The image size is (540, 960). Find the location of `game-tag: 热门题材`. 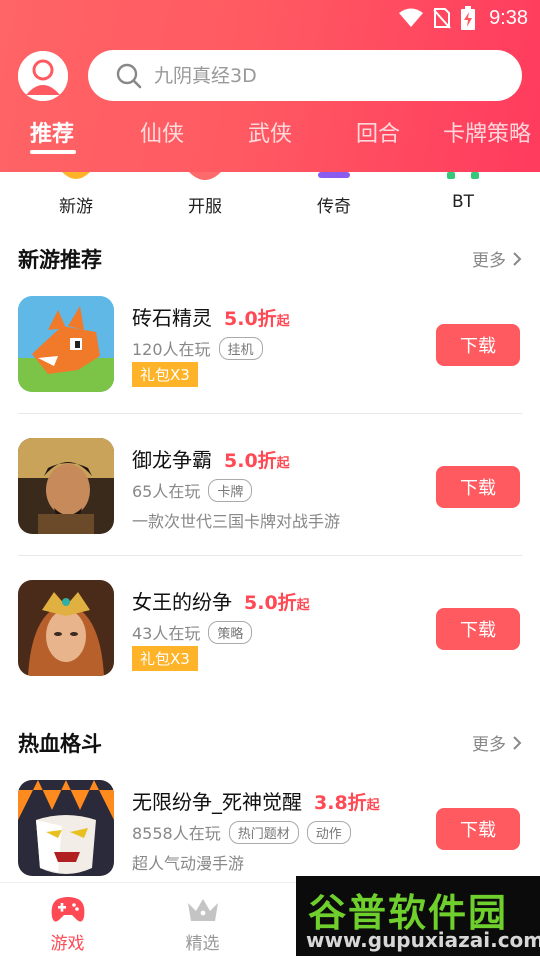

game-tag: 热门题材 is located at coordinates (263, 832).